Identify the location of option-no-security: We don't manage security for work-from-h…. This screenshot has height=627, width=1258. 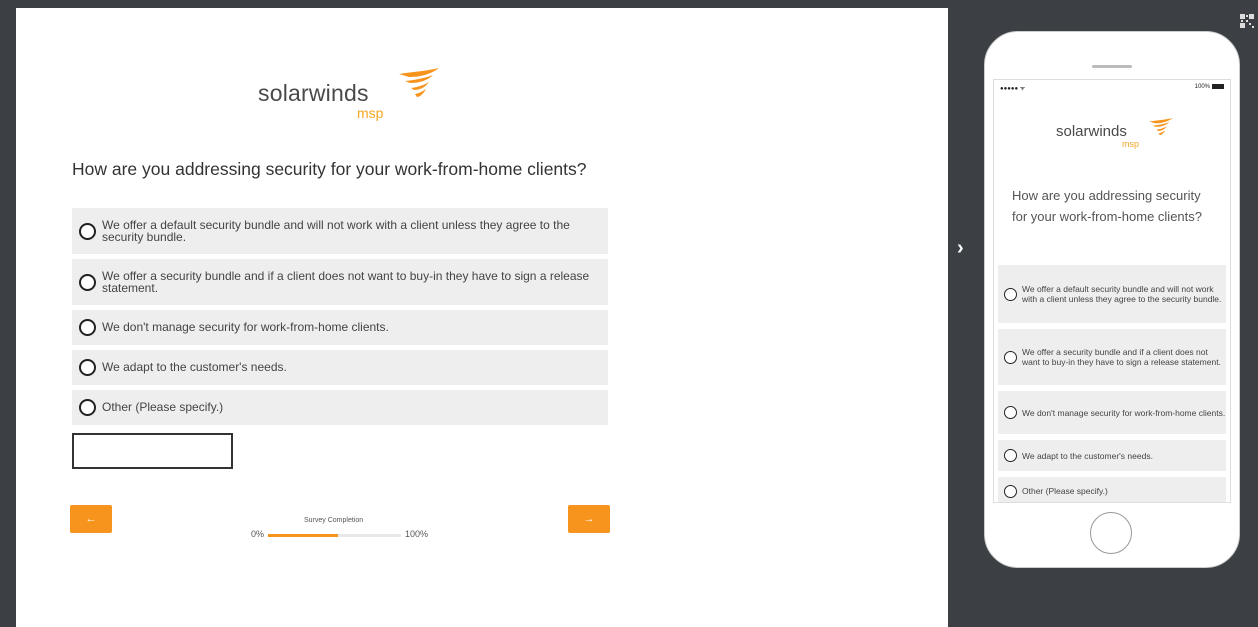
(340, 327).